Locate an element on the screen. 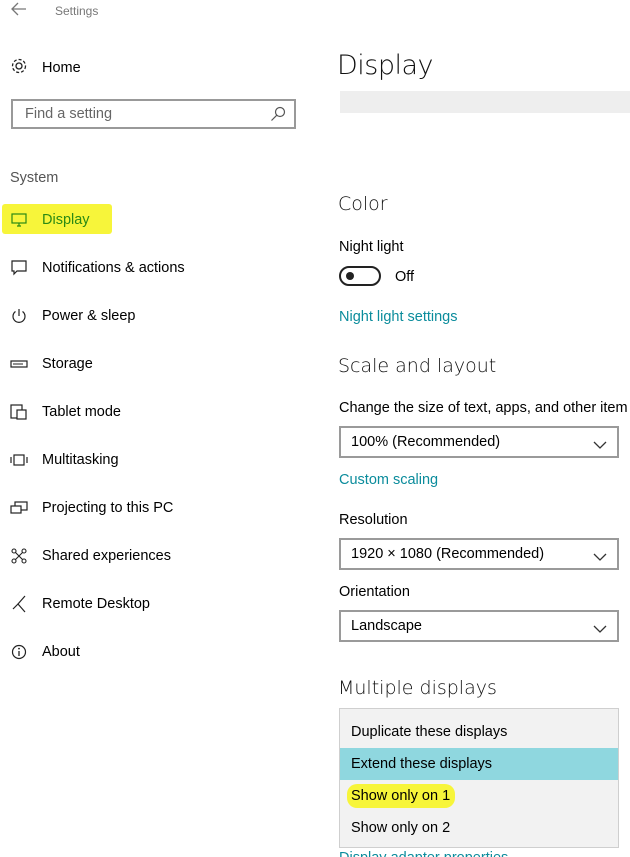 Image resolution: width=630 pixels, height=857 pixels. sidebar-item-label: Shared experiences is located at coordinates (106, 556).